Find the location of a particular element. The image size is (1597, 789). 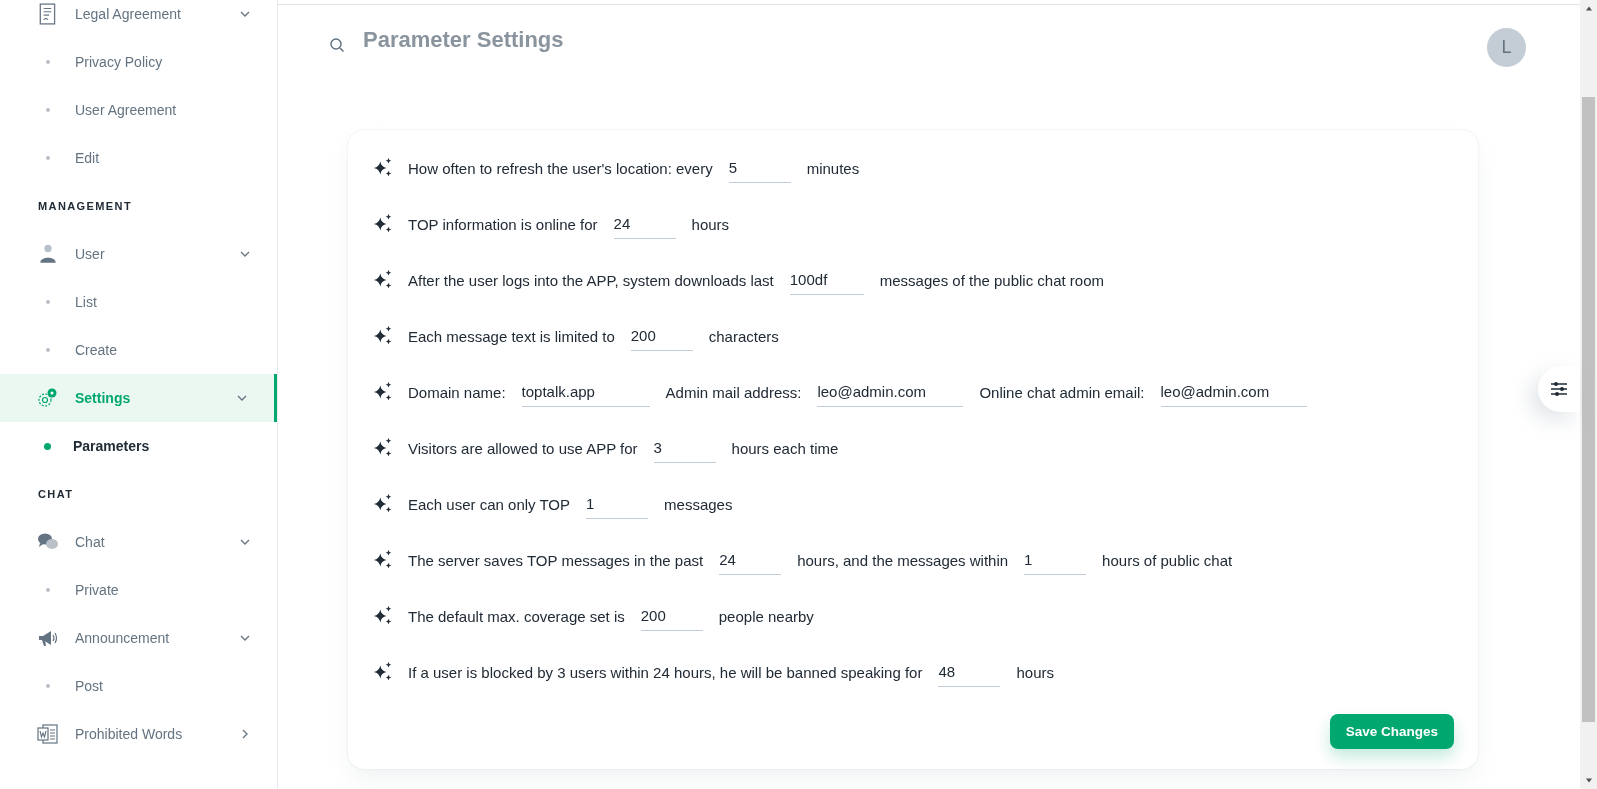

setting-label: Admin mail address: is located at coordinates (733, 392).